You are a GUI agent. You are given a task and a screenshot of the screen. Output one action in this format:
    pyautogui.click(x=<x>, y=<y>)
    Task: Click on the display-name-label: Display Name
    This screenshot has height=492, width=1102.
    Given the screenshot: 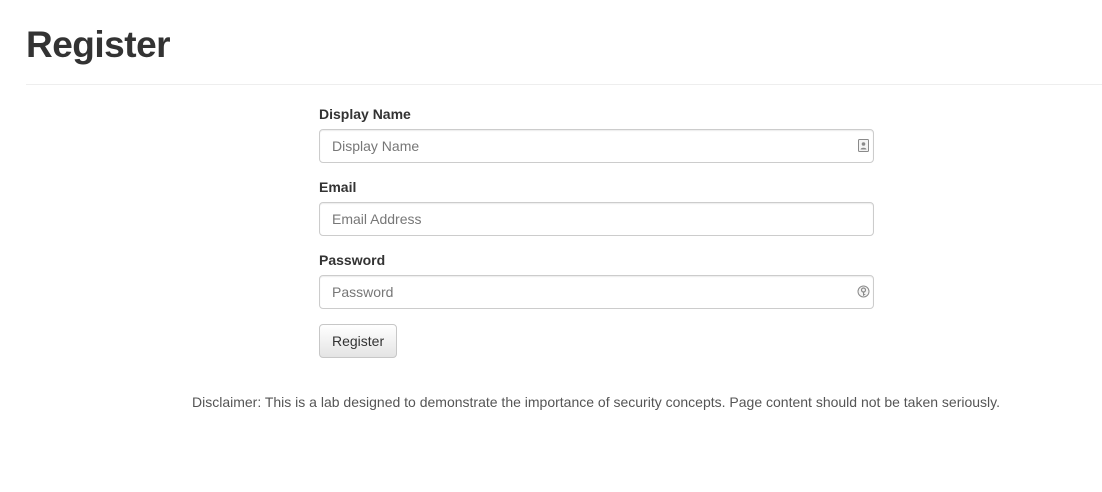 What is the action you would take?
    pyautogui.click(x=365, y=114)
    